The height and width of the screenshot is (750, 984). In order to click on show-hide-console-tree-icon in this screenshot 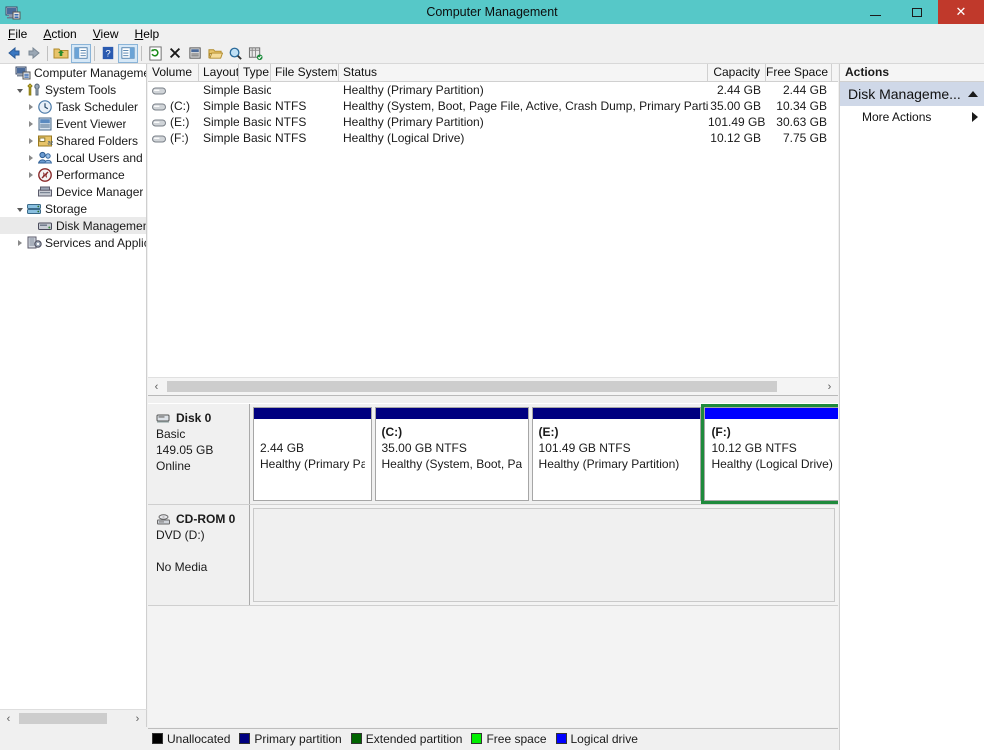, I will do `click(81, 53)`.